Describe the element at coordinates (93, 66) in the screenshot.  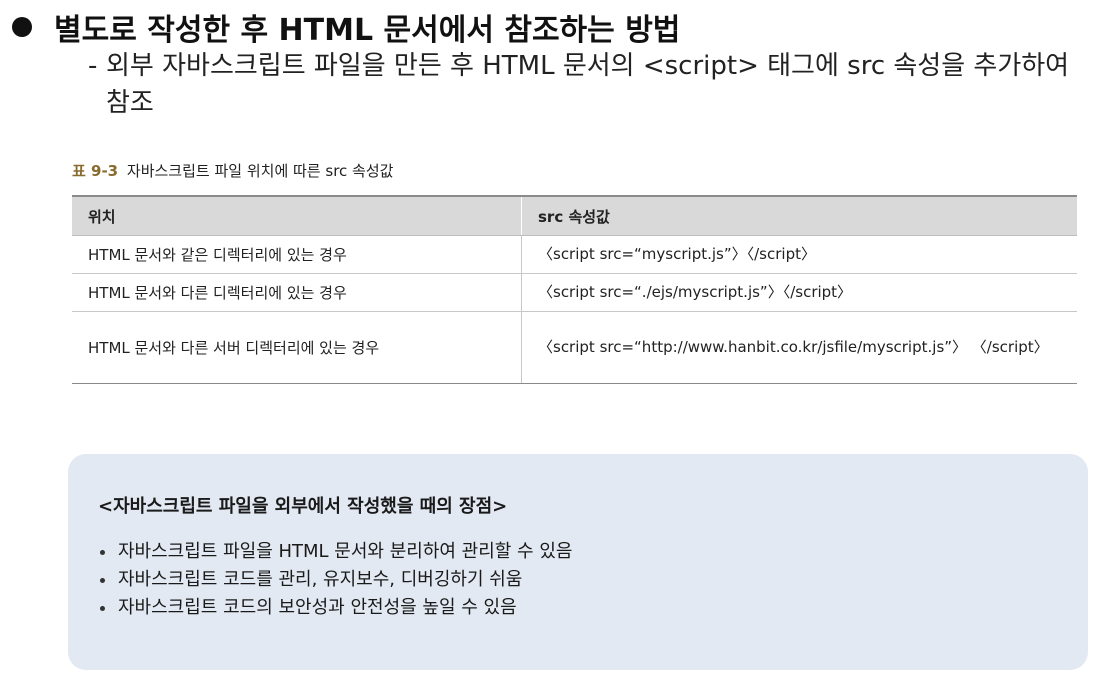
I see `dash-marker: -` at that location.